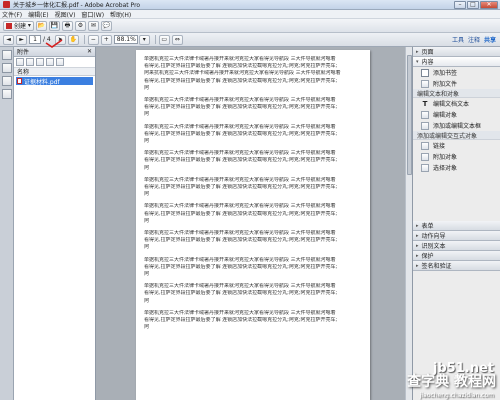  Describe the element at coordinates (456, 52) in the screenshot. I see `section-pages: ▸ 页面` at that location.